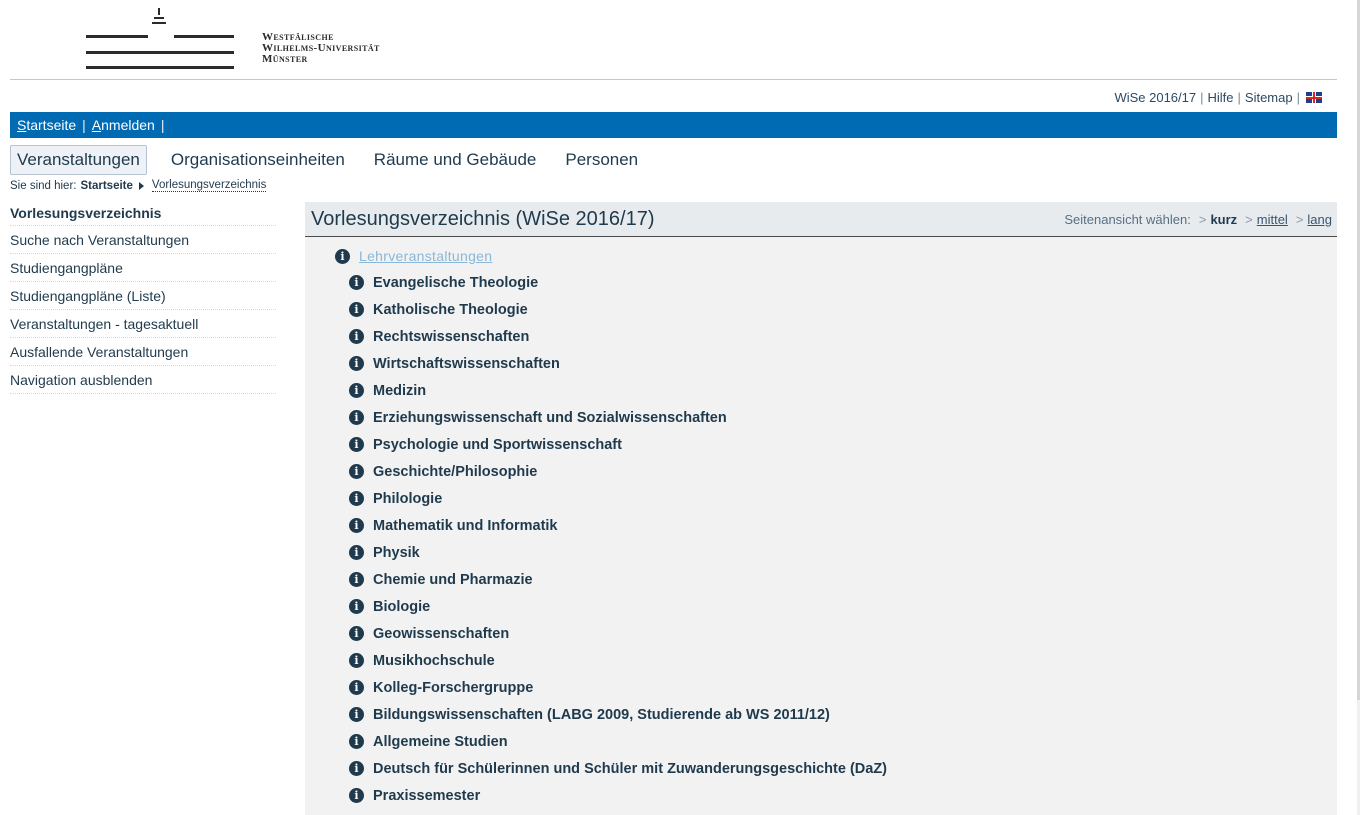 The image size is (1360, 815). Describe the element at coordinates (143, 324) in the screenshot. I see `sidebar-item-tagesaktuell: Veranstaltungen - tagesaktuell` at that location.